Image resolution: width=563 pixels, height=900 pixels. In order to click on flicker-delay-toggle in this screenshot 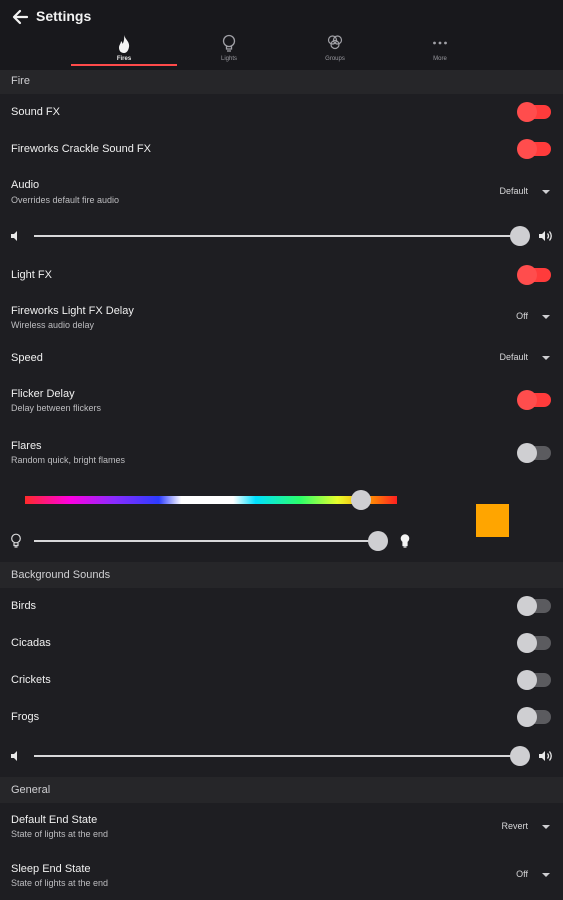, I will do `click(535, 400)`.